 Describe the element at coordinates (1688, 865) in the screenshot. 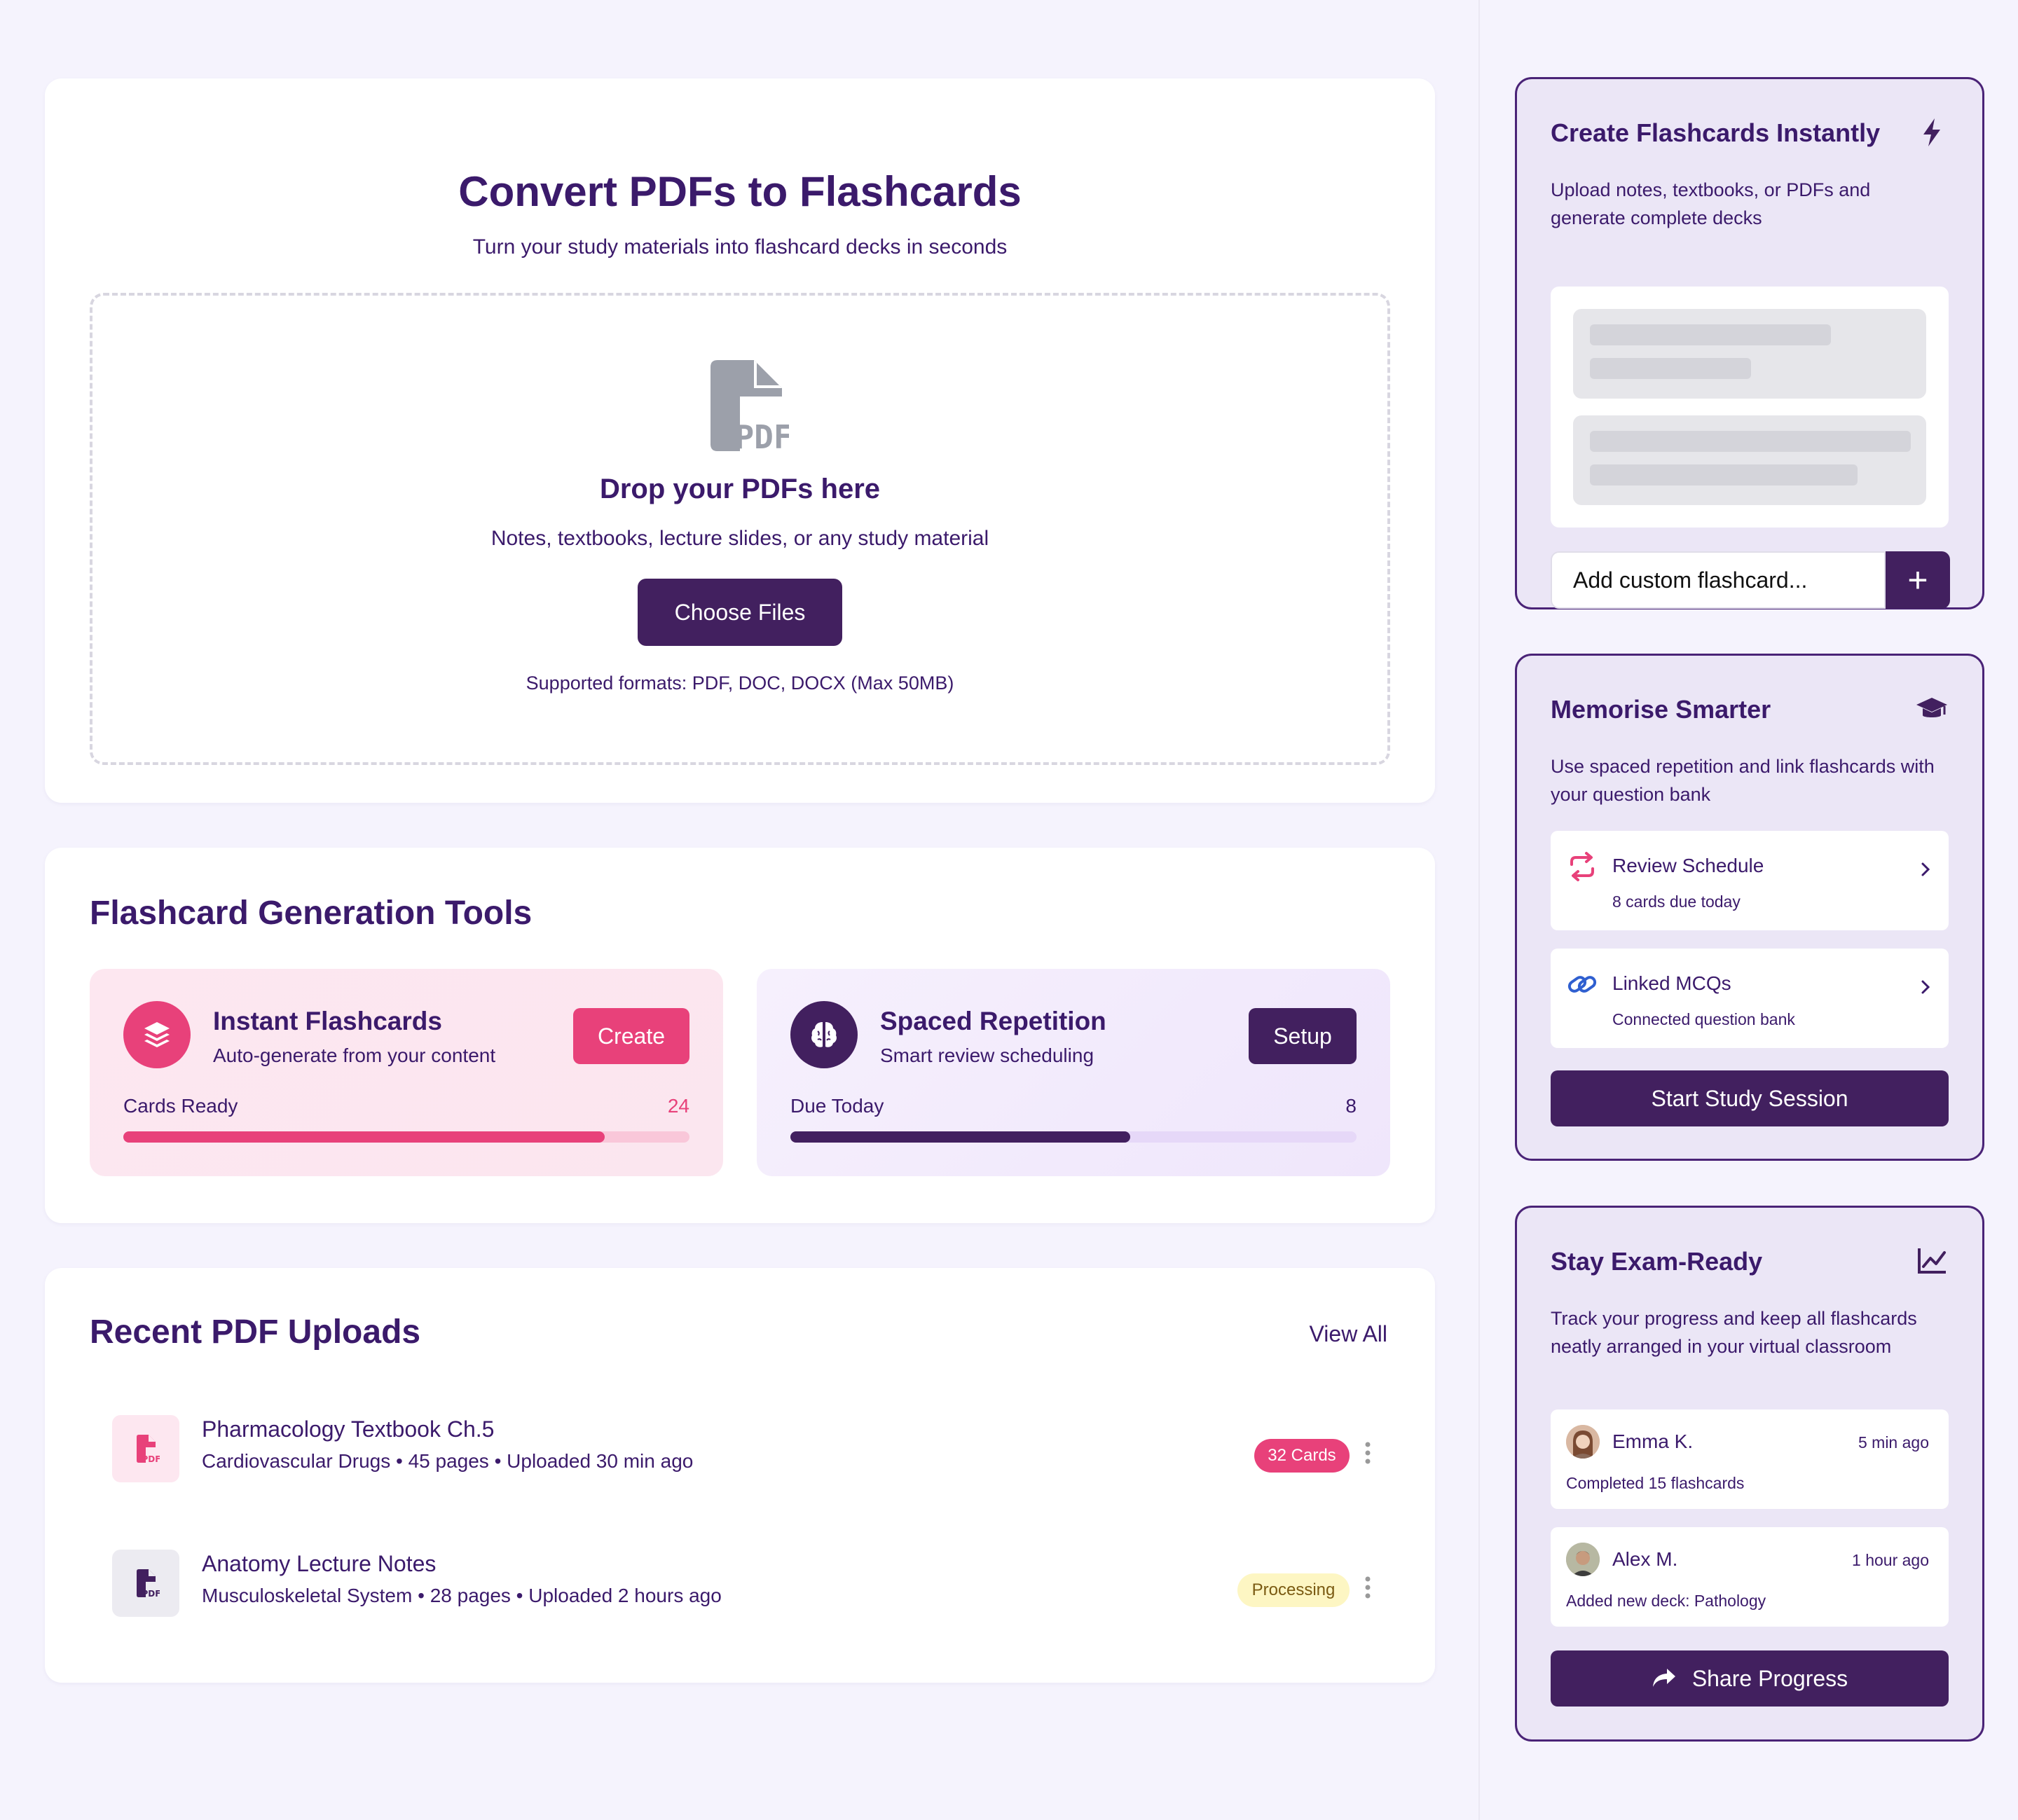

I see `link-label: Review Schedule` at that location.